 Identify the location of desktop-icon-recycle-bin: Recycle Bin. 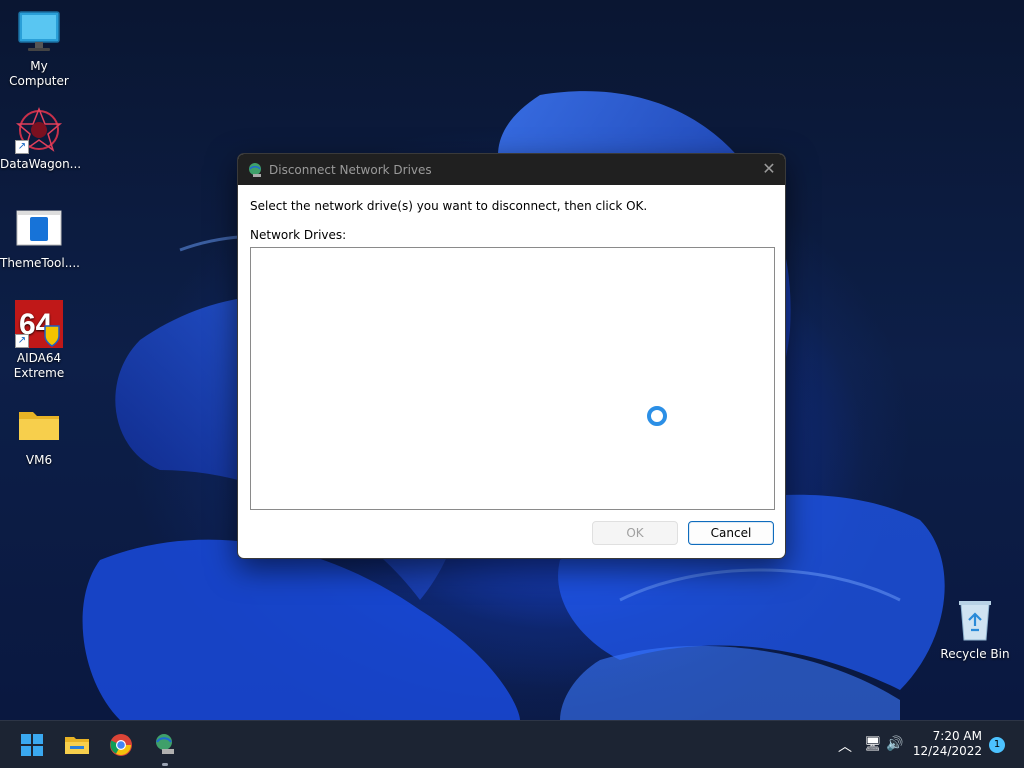
(975, 629).